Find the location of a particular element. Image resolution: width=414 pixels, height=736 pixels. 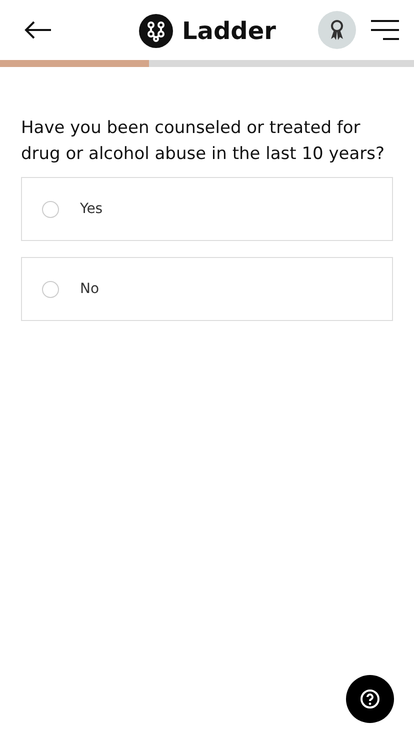

award-ribbon-icon is located at coordinates (337, 30).